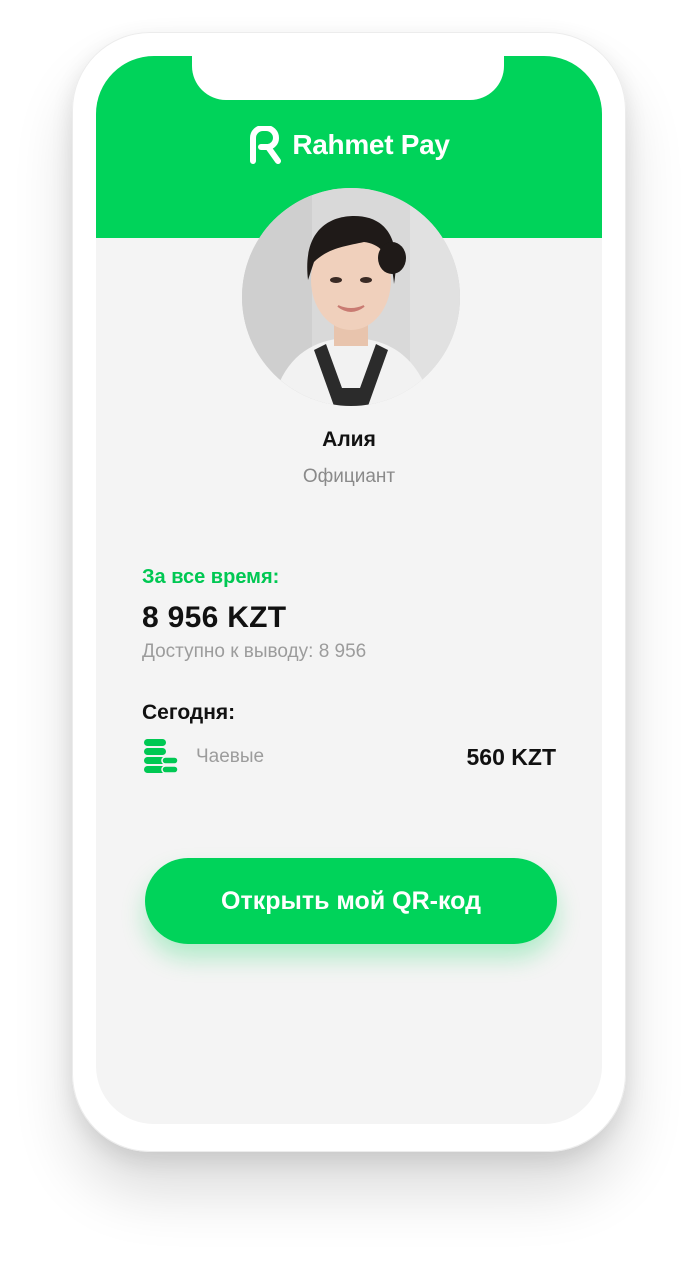  What do you see at coordinates (371, 144) in the screenshot?
I see `brand-name: Rahmet Pay` at bounding box center [371, 144].